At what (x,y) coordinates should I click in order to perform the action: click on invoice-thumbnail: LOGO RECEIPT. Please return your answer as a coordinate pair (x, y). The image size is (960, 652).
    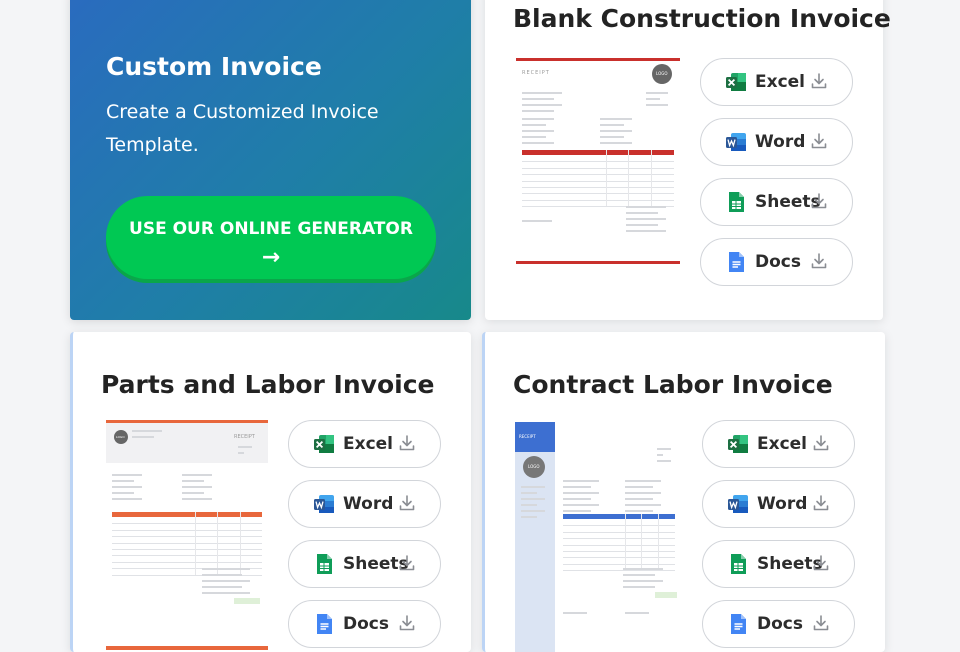
    Looking at the image, I should click on (187, 535).